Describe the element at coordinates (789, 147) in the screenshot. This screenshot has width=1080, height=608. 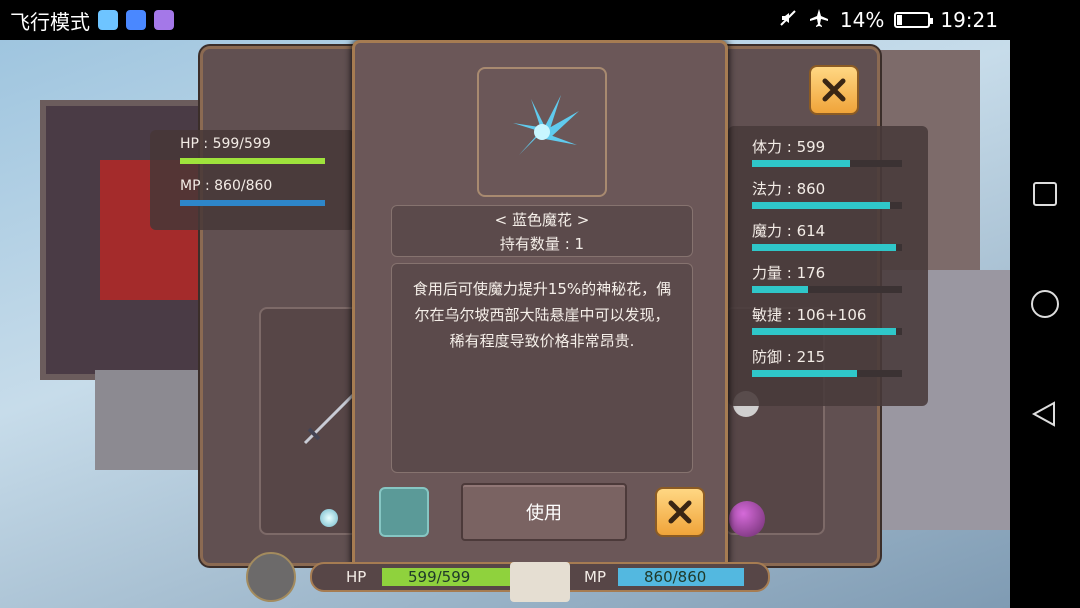
I see `attribute-label: 体力 : 599` at that location.